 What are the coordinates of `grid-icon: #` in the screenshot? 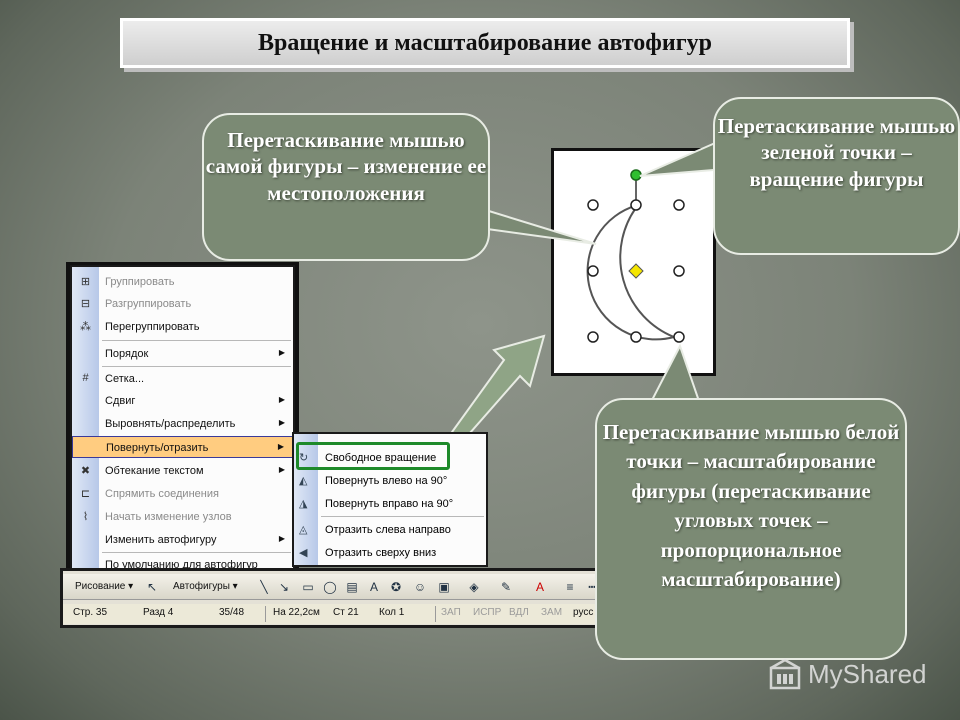 It's located at (85, 378).